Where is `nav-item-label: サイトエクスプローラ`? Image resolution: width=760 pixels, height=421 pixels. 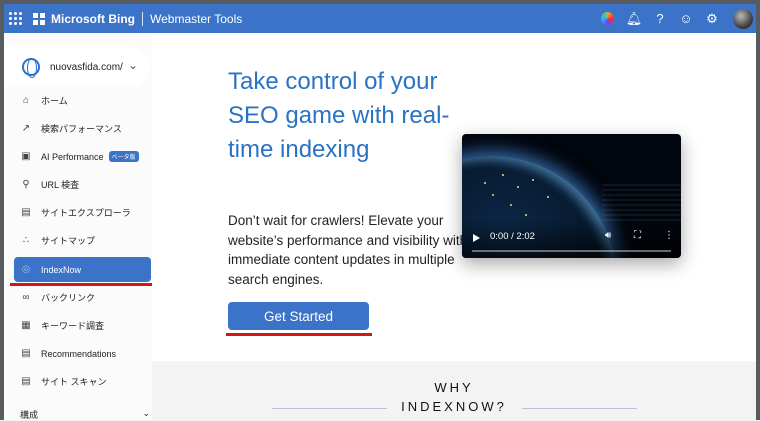
nav-item-label: サイトエクスプローラ is located at coordinates (86, 213).